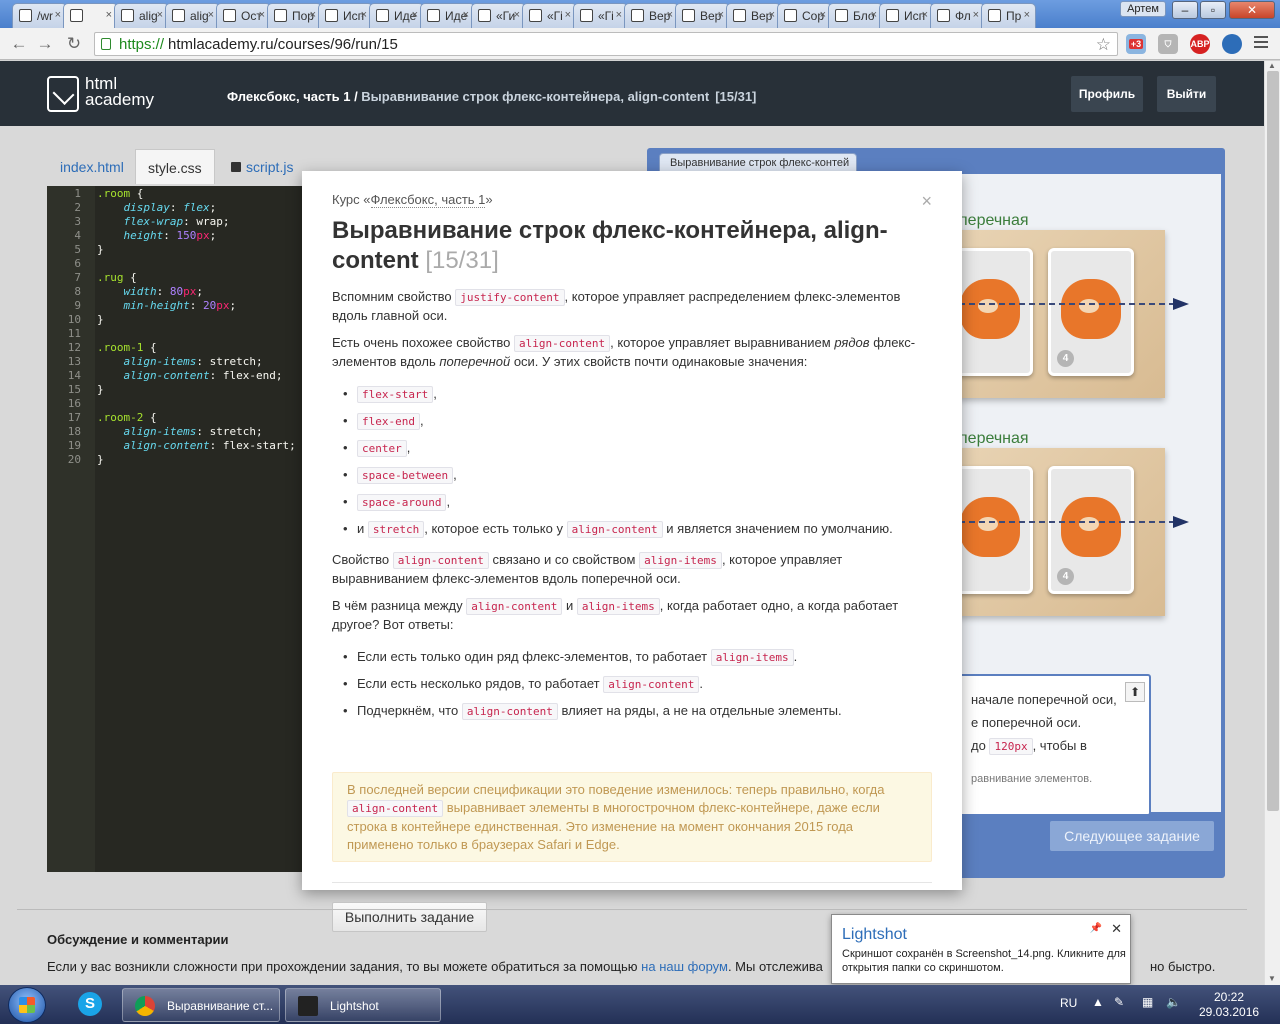  What do you see at coordinates (957, 15) in the screenshot?
I see `browser-tab: Фл ×` at bounding box center [957, 15].